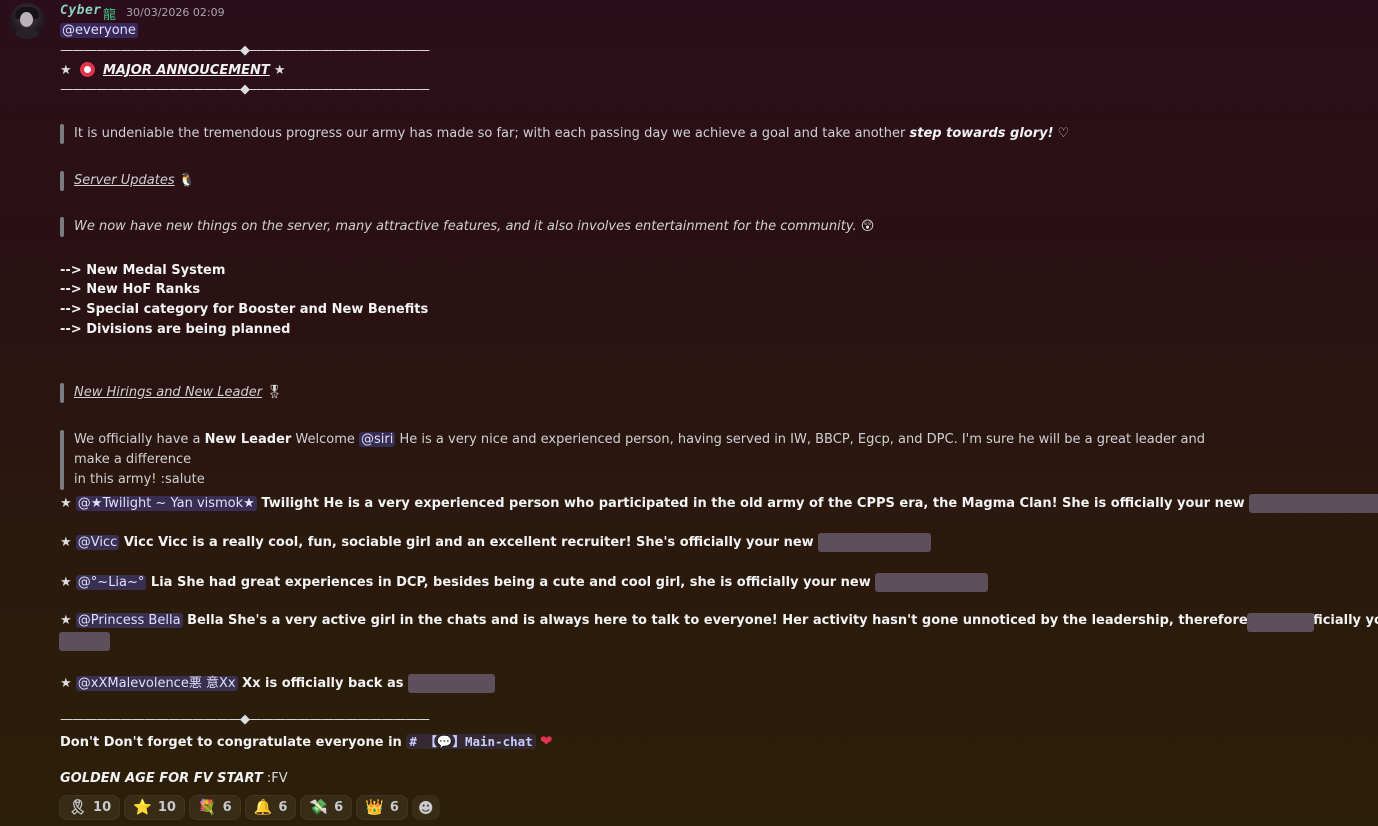 This screenshot has width=1378, height=826. What do you see at coordinates (546, 741) in the screenshot?
I see `red-heart-icon: ❤` at bounding box center [546, 741].